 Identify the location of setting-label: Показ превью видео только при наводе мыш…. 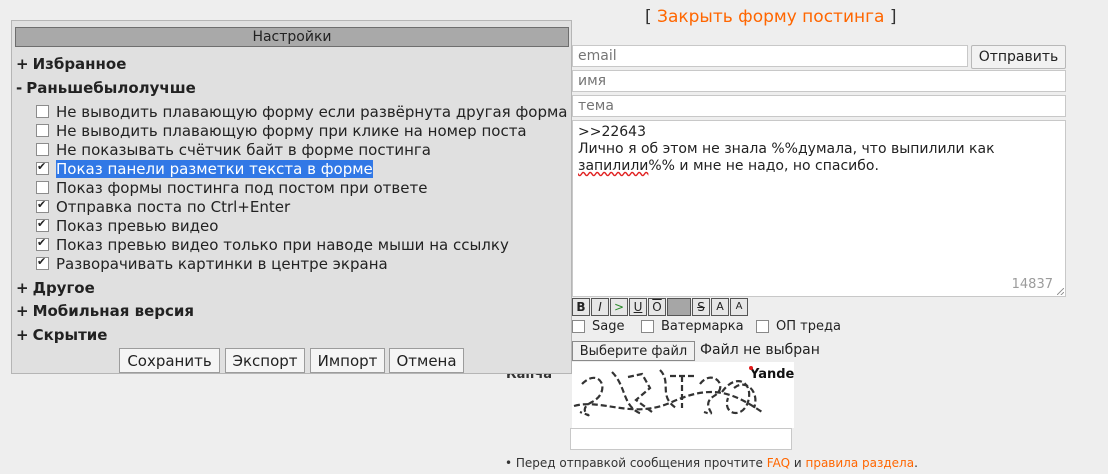
(282, 244).